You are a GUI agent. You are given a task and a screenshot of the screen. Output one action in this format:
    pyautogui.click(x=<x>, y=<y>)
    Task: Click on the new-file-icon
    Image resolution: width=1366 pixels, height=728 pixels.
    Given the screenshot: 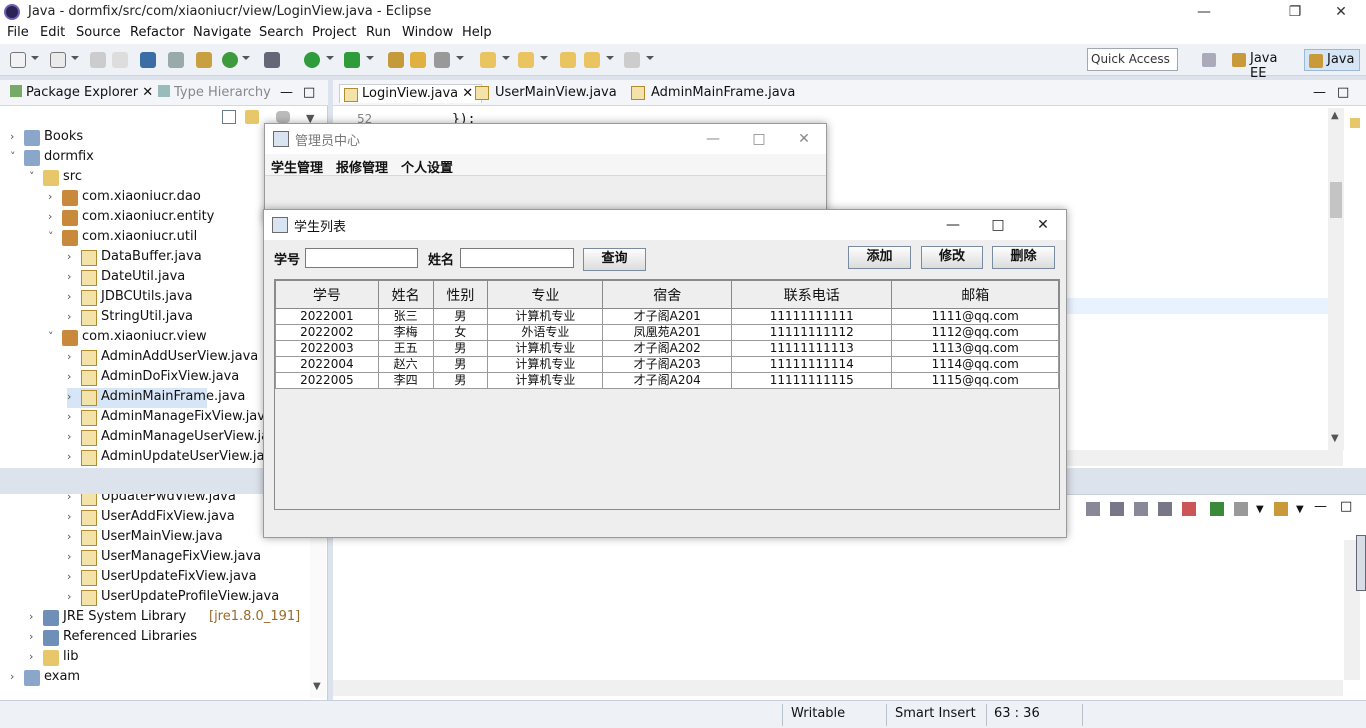 What is the action you would take?
    pyautogui.click(x=58, y=60)
    